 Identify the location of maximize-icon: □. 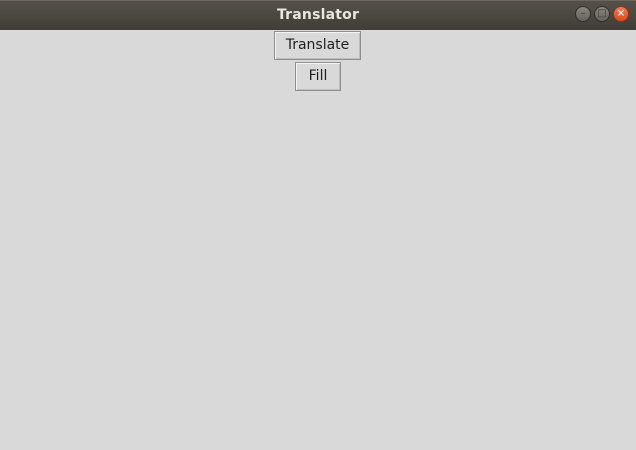
(602, 14).